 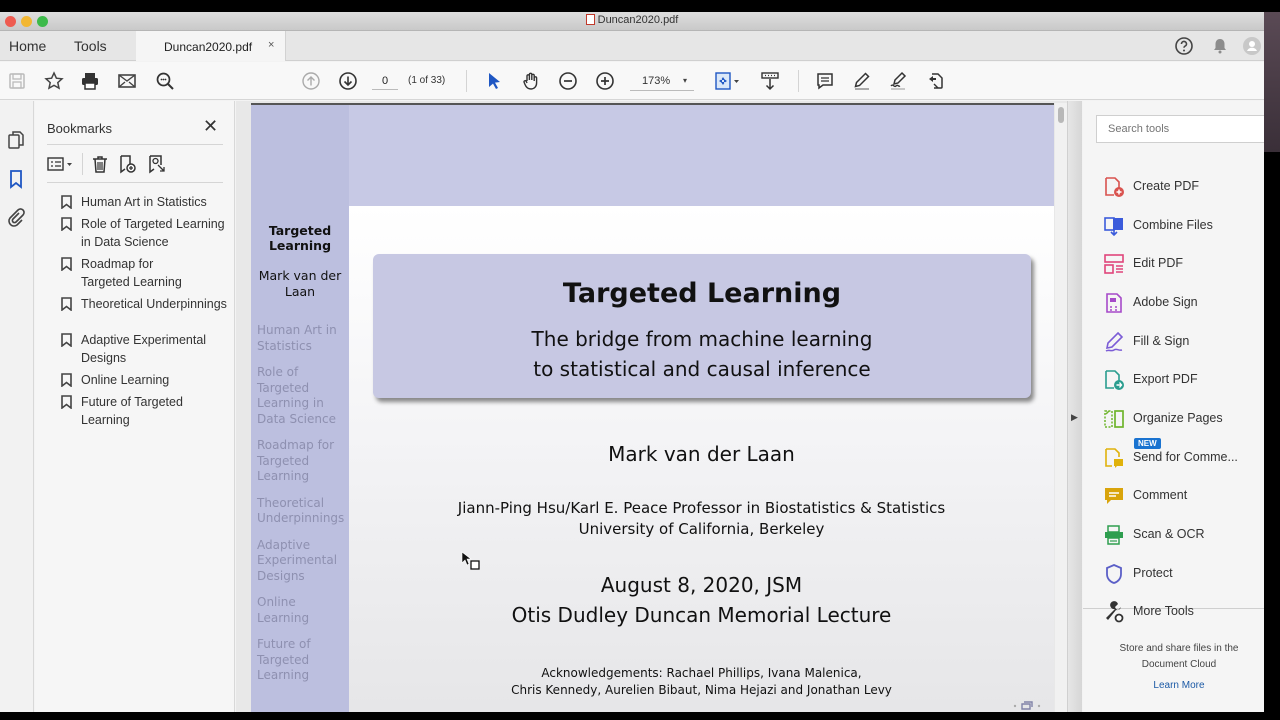 What do you see at coordinates (825, 81) in the screenshot?
I see `comment-icon` at bounding box center [825, 81].